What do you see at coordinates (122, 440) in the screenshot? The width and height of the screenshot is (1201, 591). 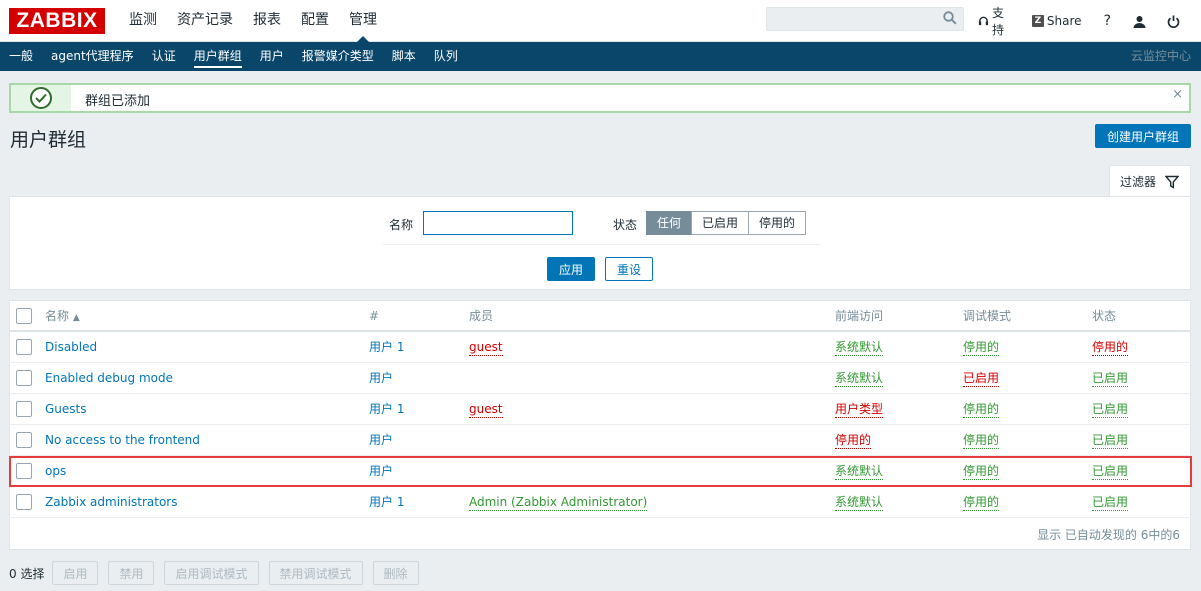 I see `group-name-link: No access to the frontend` at bounding box center [122, 440].